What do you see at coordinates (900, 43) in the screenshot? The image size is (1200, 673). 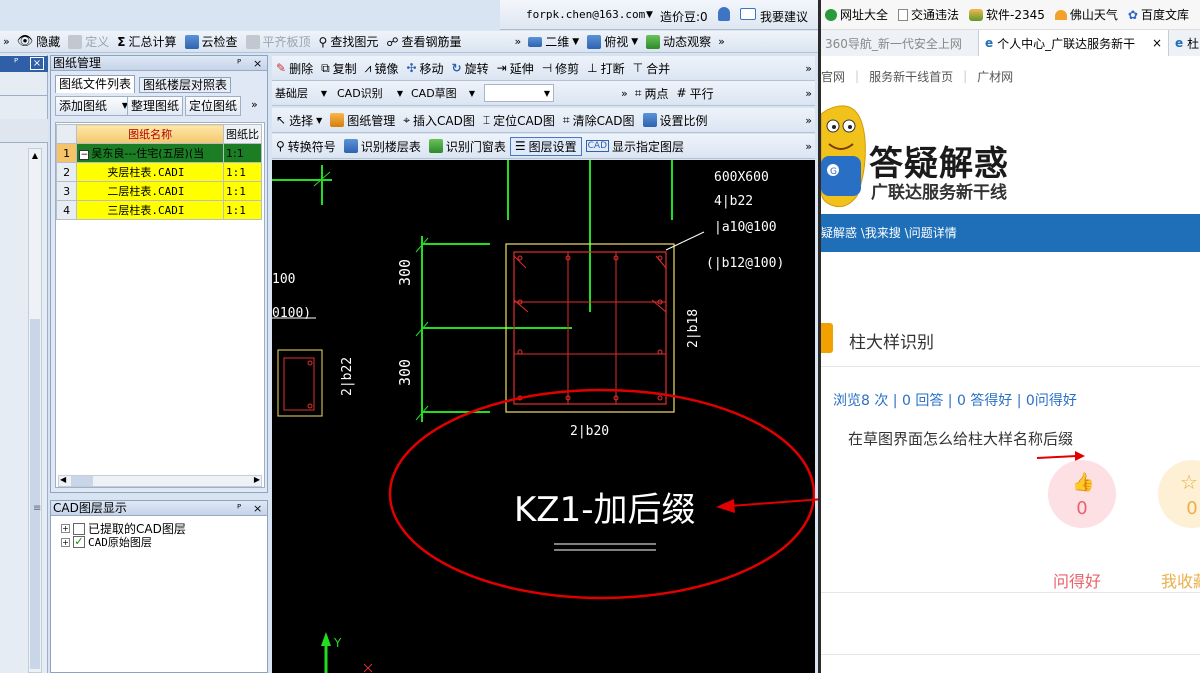 I see `browser-tab: 360导航_新一代安全上网` at bounding box center [900, 43].